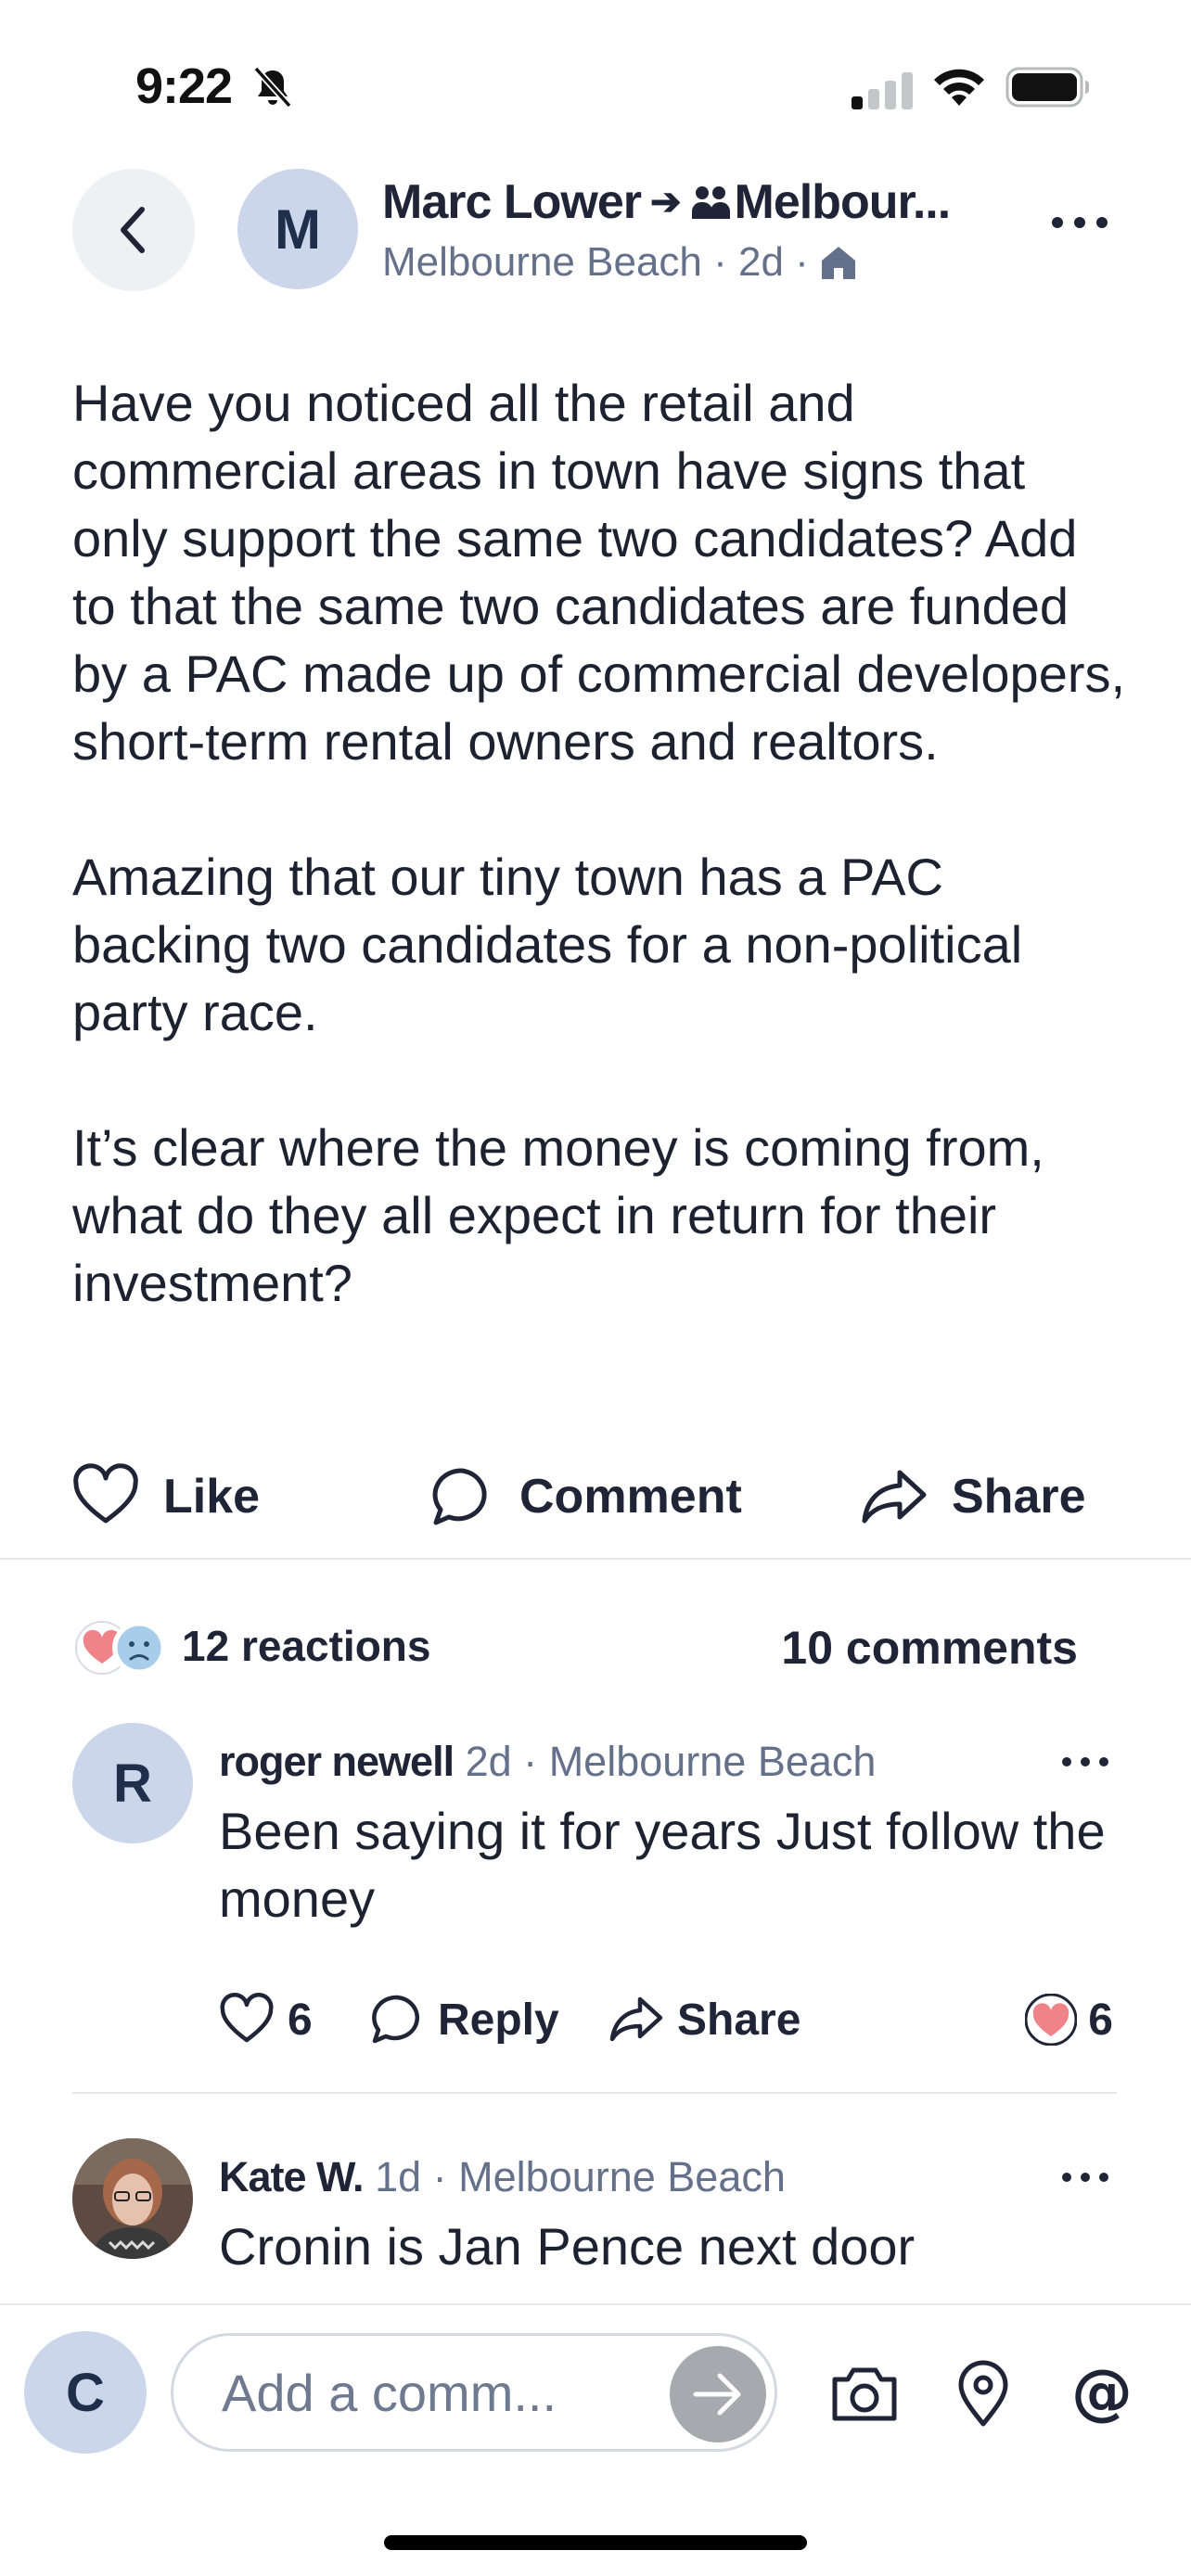 The width and height of the screenshot is (1191, 2576). What do you see at coordinates (132, 1783) in the screenshot?
I see `commenter-avatar: R` at bounding box center [132, 1783].